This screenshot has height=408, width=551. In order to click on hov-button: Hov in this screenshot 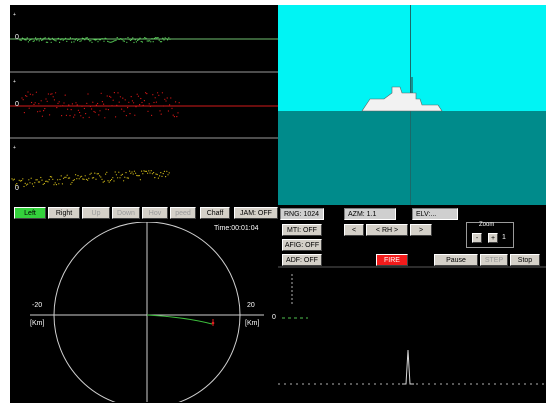, I will do `click(155, 213)`.